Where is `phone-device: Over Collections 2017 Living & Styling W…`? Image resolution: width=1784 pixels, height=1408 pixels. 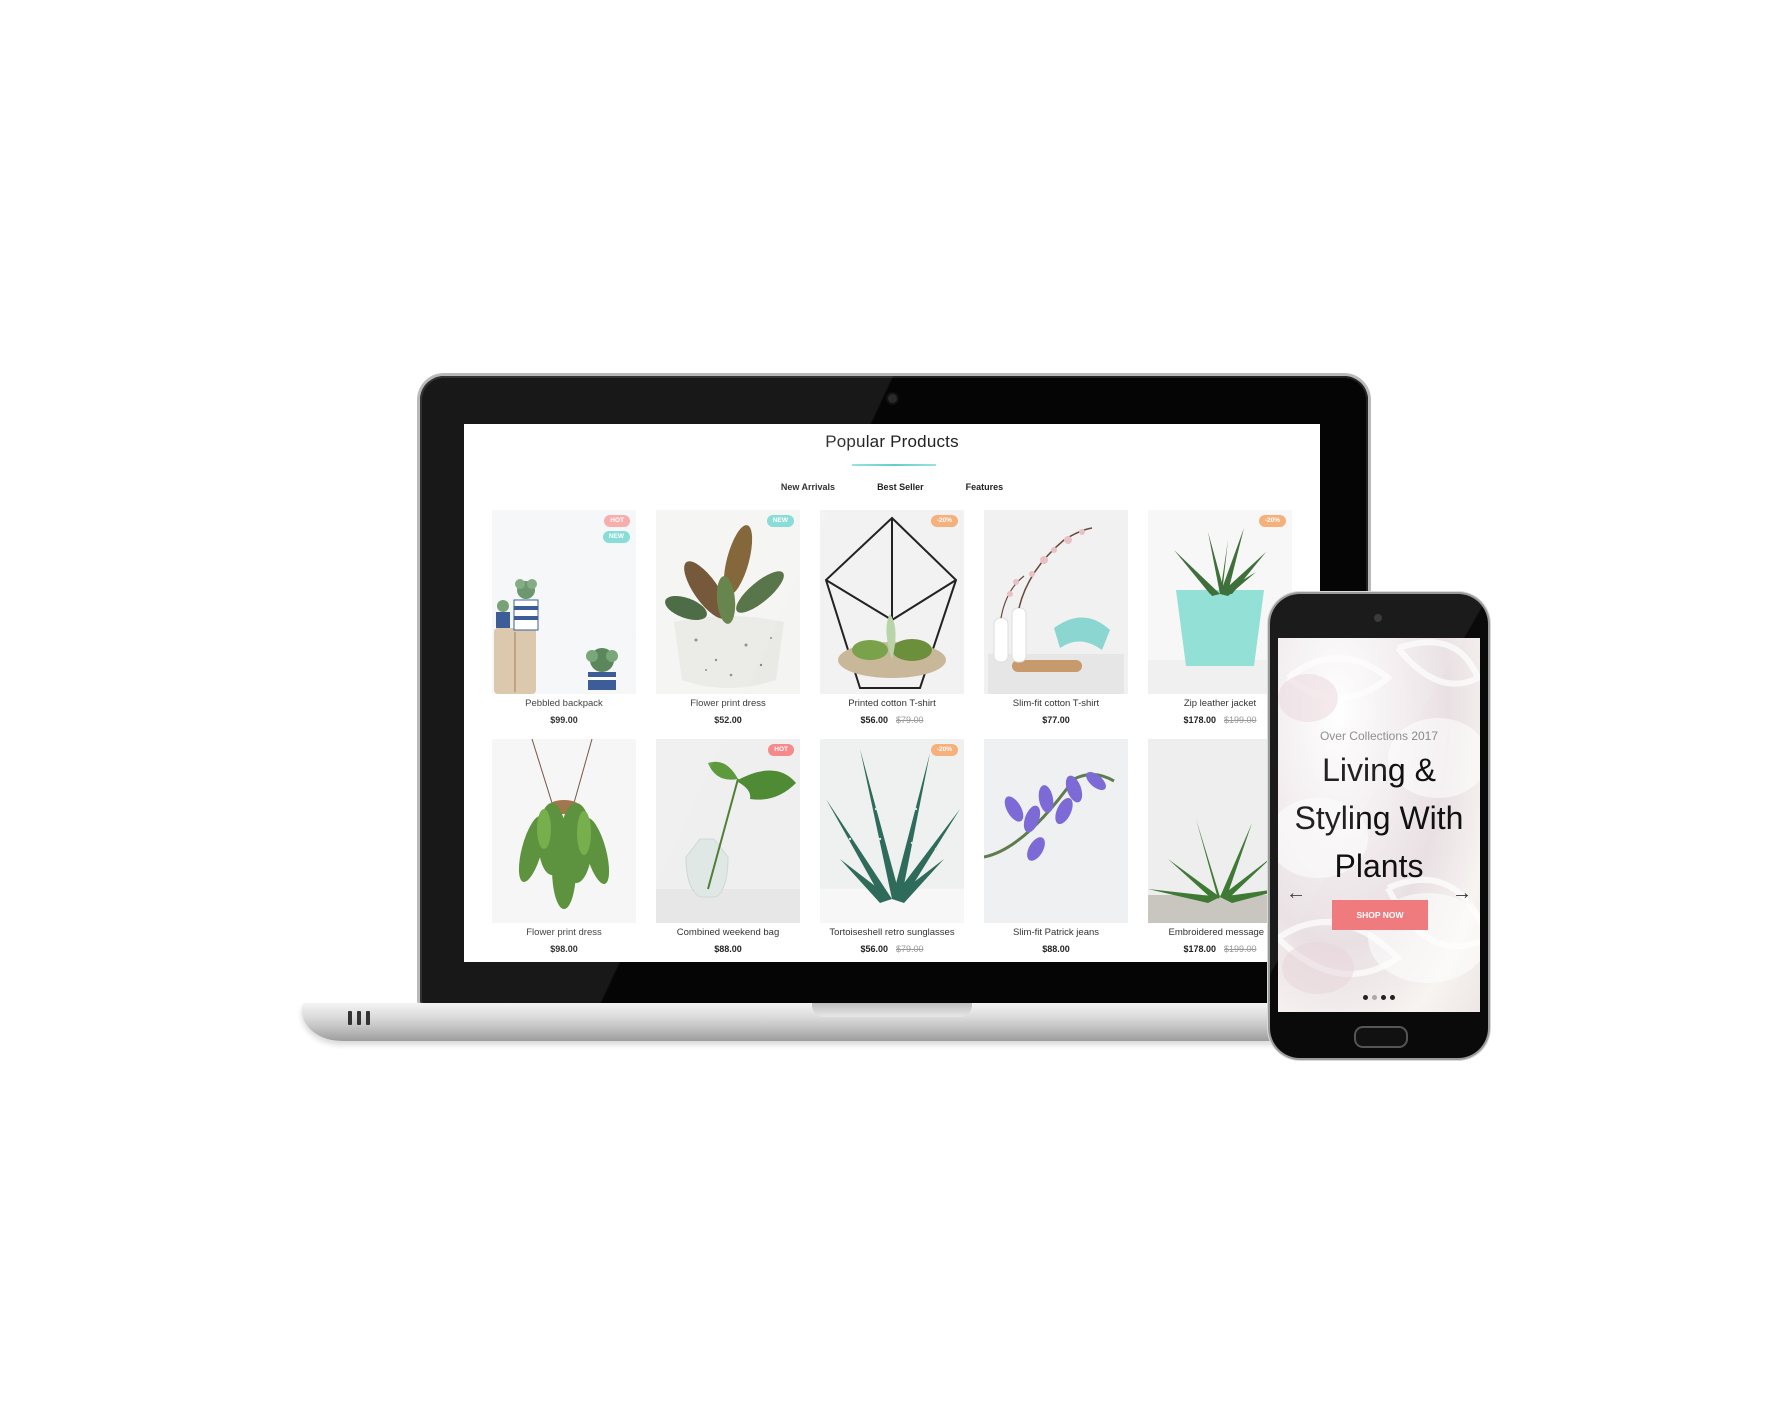 phone-device: Over Collections 2017 Living & Styling W… is located at coordinates (1379, 826).